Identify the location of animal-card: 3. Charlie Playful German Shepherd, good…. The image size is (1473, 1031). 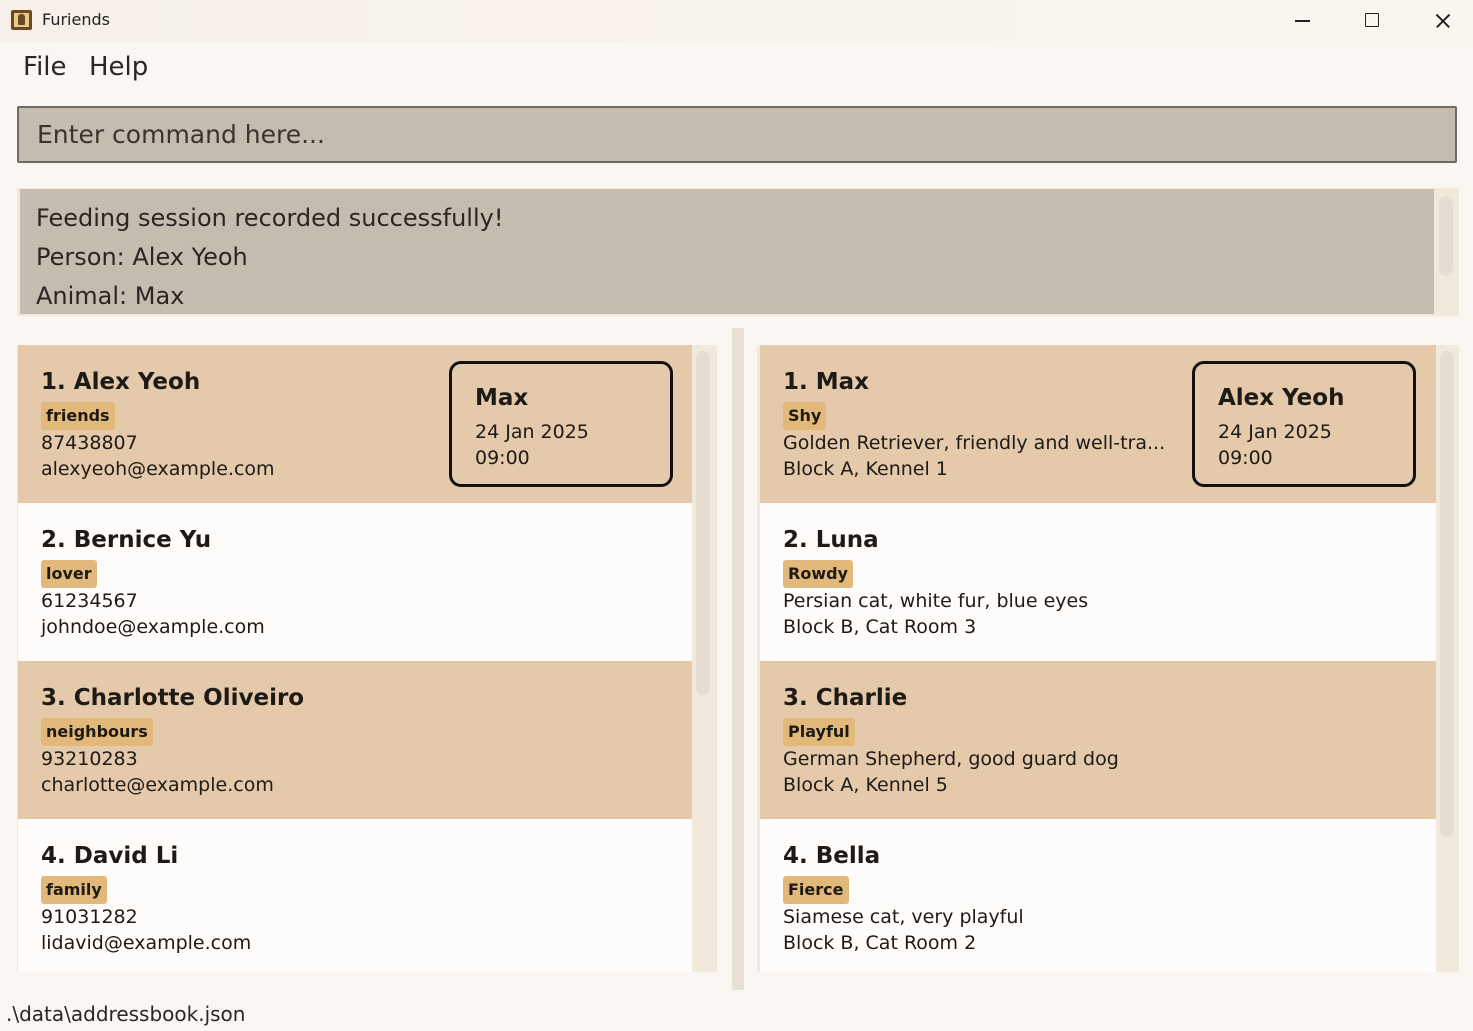
(1098, 740).